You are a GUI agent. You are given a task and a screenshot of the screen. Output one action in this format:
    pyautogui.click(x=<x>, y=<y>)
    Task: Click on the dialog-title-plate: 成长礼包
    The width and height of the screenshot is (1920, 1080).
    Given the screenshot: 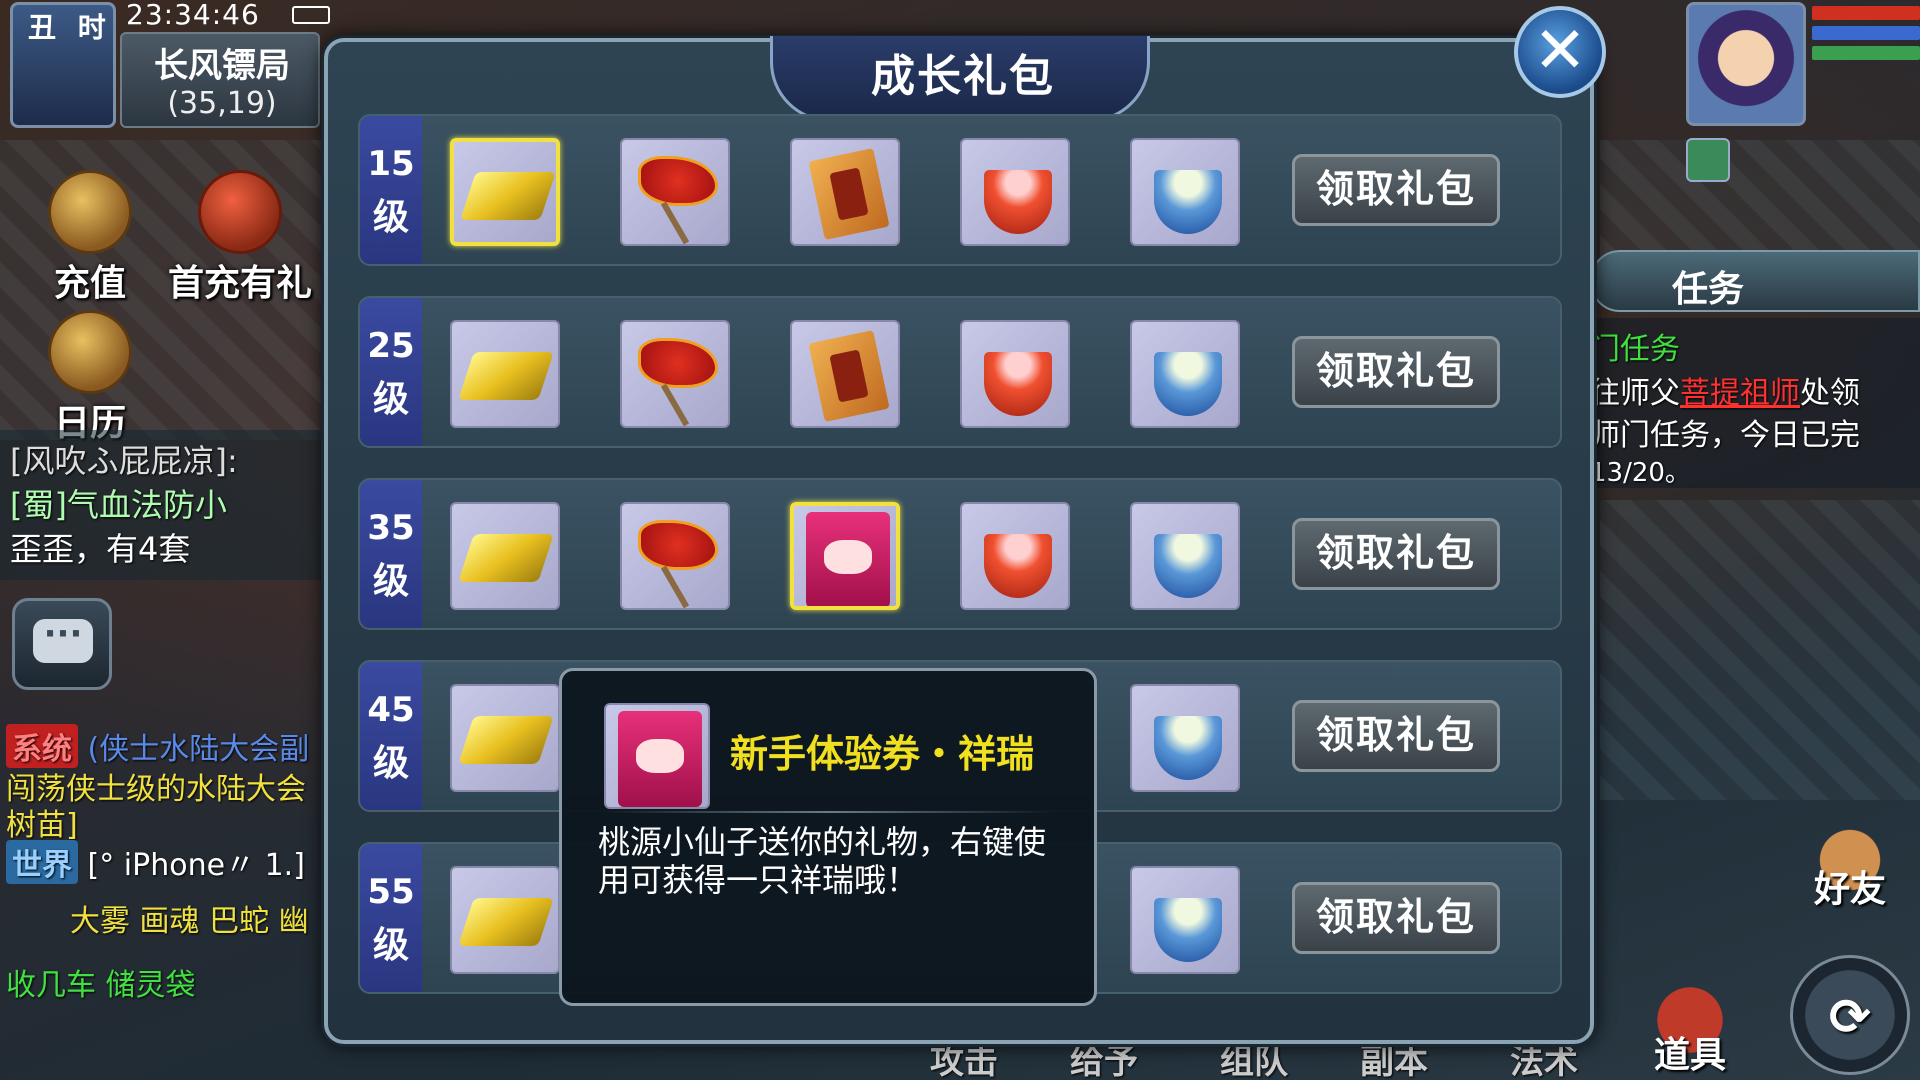 What is the action you would take?
    pyautogui.click(x=960, y=79)
    